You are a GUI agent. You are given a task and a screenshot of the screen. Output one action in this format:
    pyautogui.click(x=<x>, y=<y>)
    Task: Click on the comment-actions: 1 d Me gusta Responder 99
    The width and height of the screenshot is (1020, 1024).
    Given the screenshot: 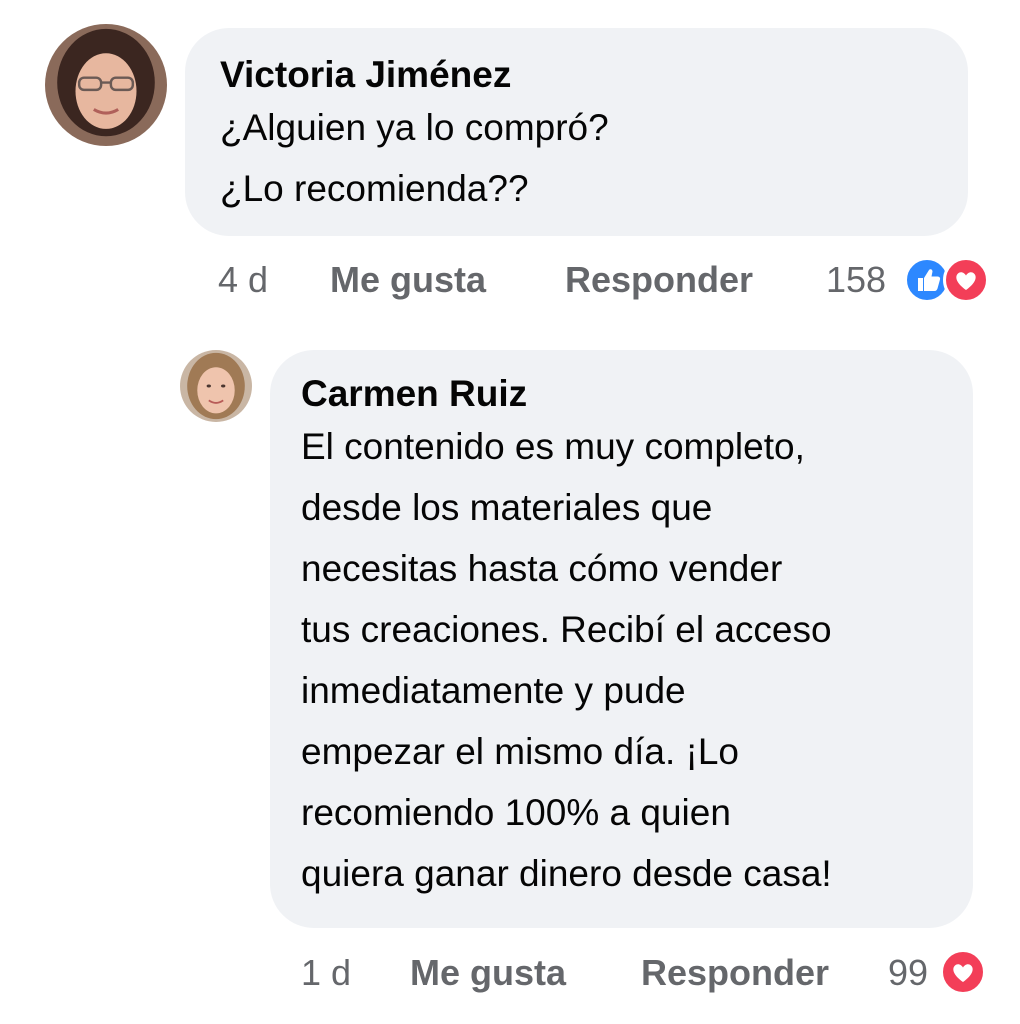 What is the action you would take?
    pyautogui.click(x=651, y=973)
    